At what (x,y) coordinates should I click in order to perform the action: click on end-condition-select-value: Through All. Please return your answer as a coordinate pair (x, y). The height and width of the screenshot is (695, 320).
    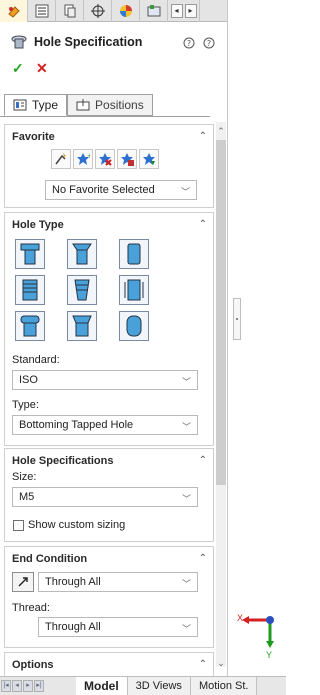
    Looking at the image, I should click on (73, 582).